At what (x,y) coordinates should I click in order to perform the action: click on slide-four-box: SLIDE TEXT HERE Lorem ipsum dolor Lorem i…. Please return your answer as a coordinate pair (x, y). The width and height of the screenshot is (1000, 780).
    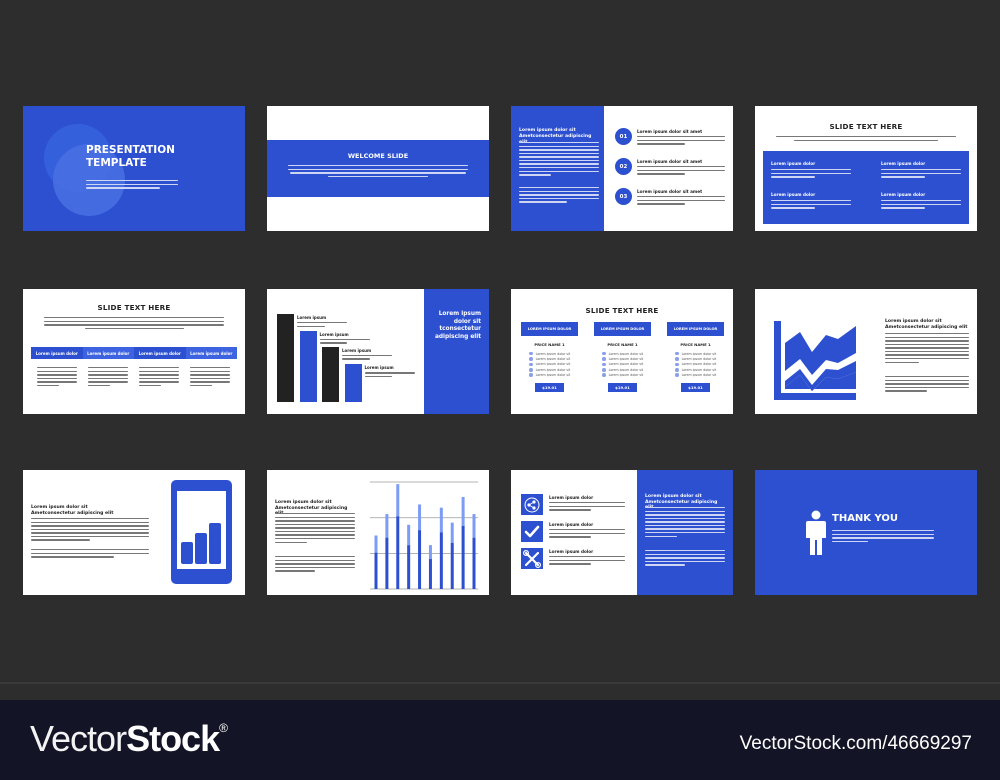
    Looking at the image, I should click on (866, 168).